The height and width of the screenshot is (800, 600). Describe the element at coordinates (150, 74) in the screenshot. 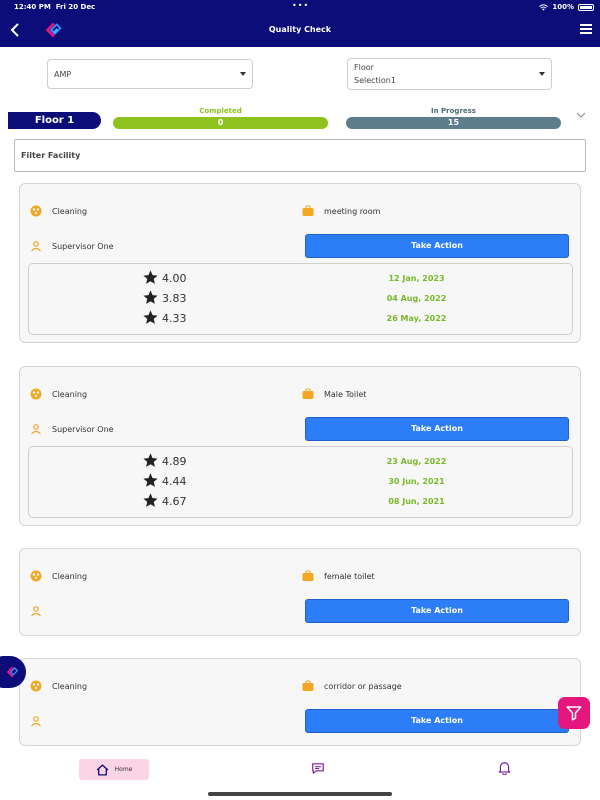

I see `site-select: AMP` at that location.